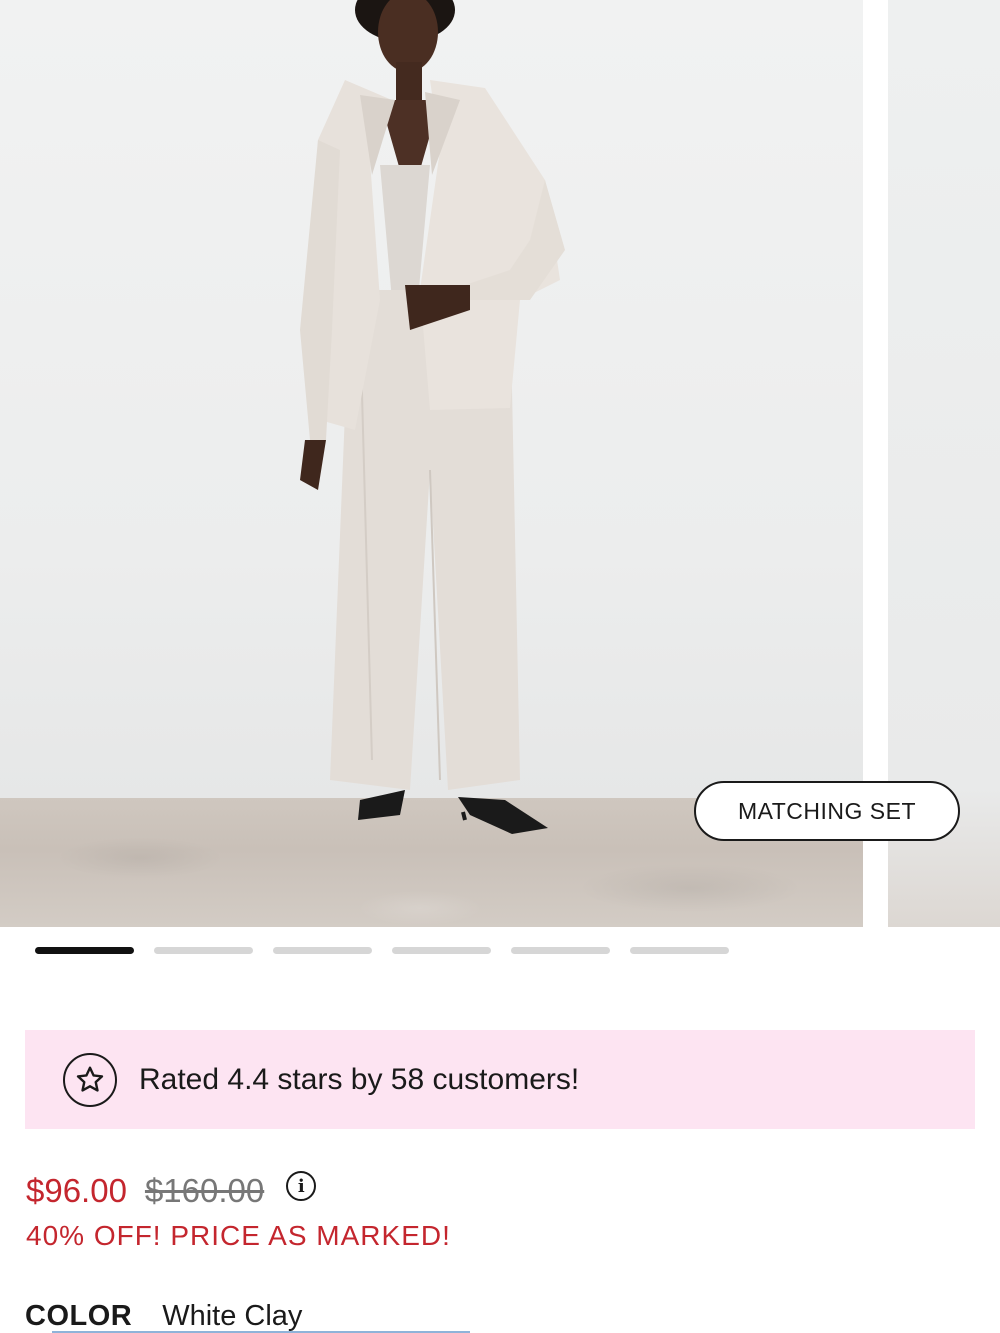  Describe the element at coordinates (76, 1190) in the screenshot. I see `sale-price: $96.00` at that location.